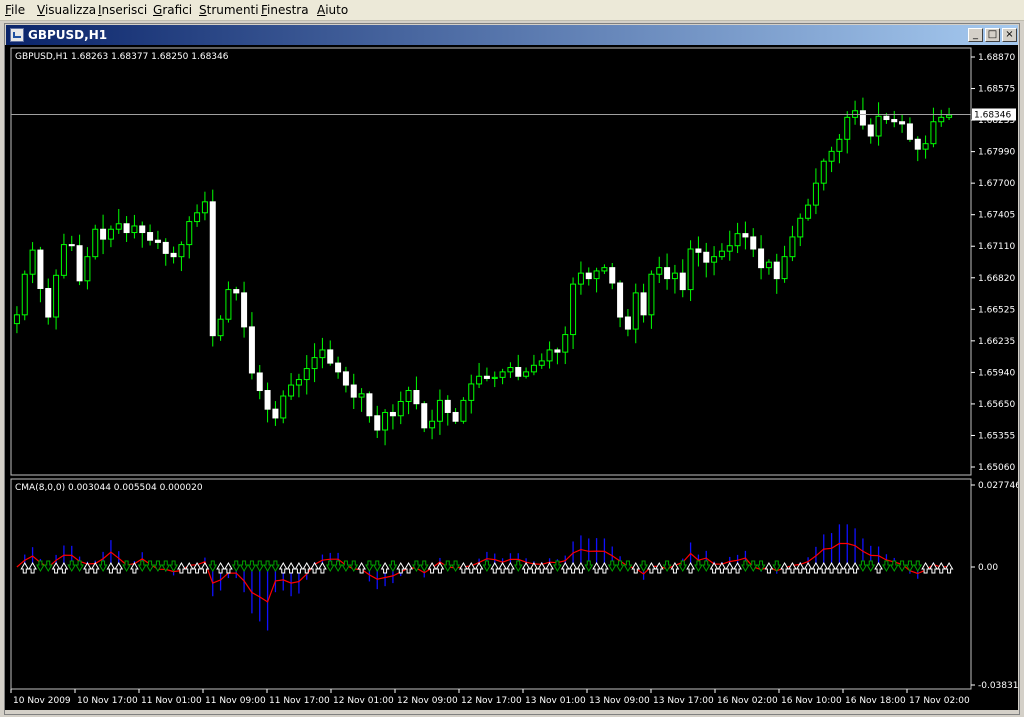 This screenshot has width=1024, height=717. I want to click on minimize-button: _, so click(975, 35).